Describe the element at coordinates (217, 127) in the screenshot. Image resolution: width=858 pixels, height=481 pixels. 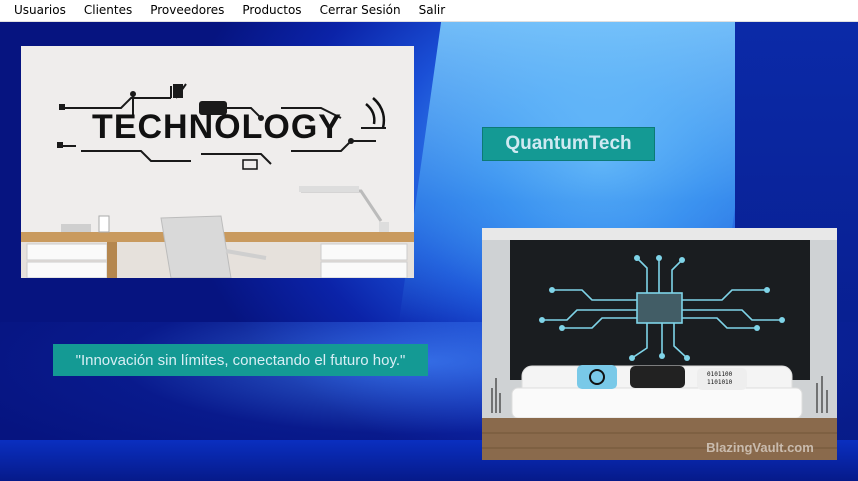
I see `technology-wordmark: TECHNOLOGY` at that location.